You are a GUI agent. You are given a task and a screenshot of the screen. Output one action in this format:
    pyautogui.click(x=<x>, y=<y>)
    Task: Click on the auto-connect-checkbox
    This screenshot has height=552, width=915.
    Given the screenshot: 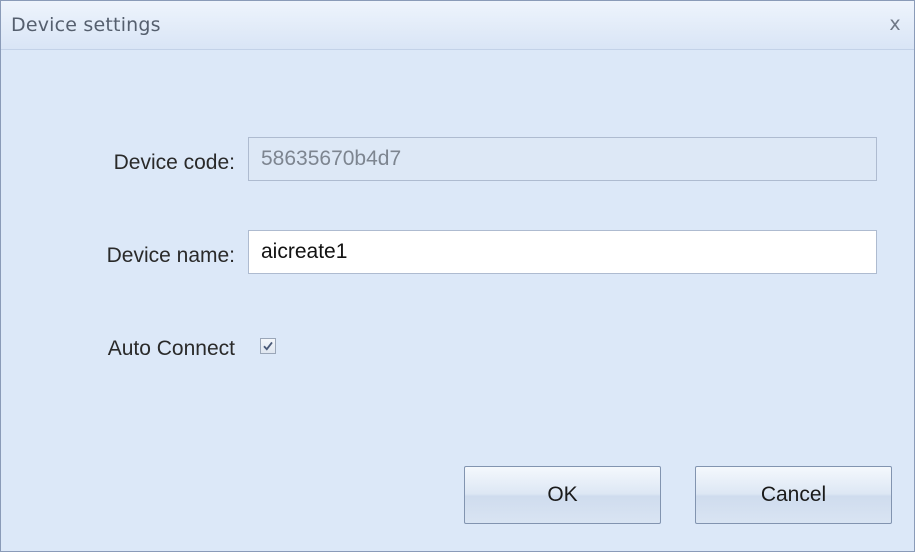 What is the action you would take?
    pyautogui.click(x=268, y=346)
    